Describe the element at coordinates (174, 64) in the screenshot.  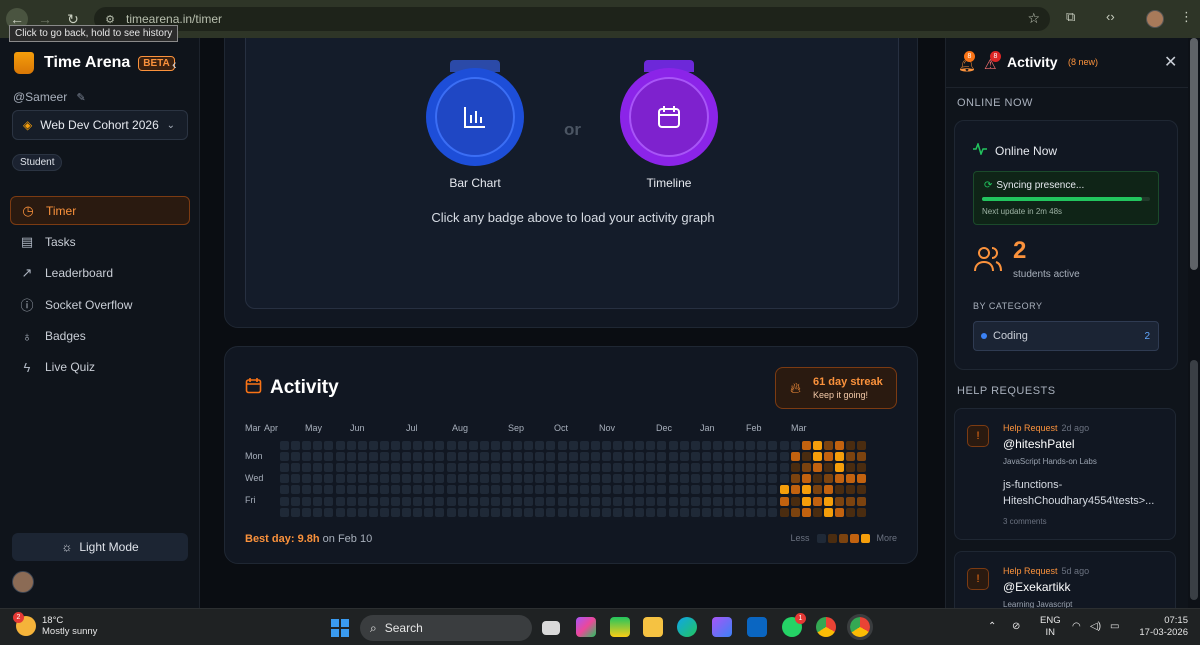
I see `collapse-sidebar-icon: ‹` at that location.